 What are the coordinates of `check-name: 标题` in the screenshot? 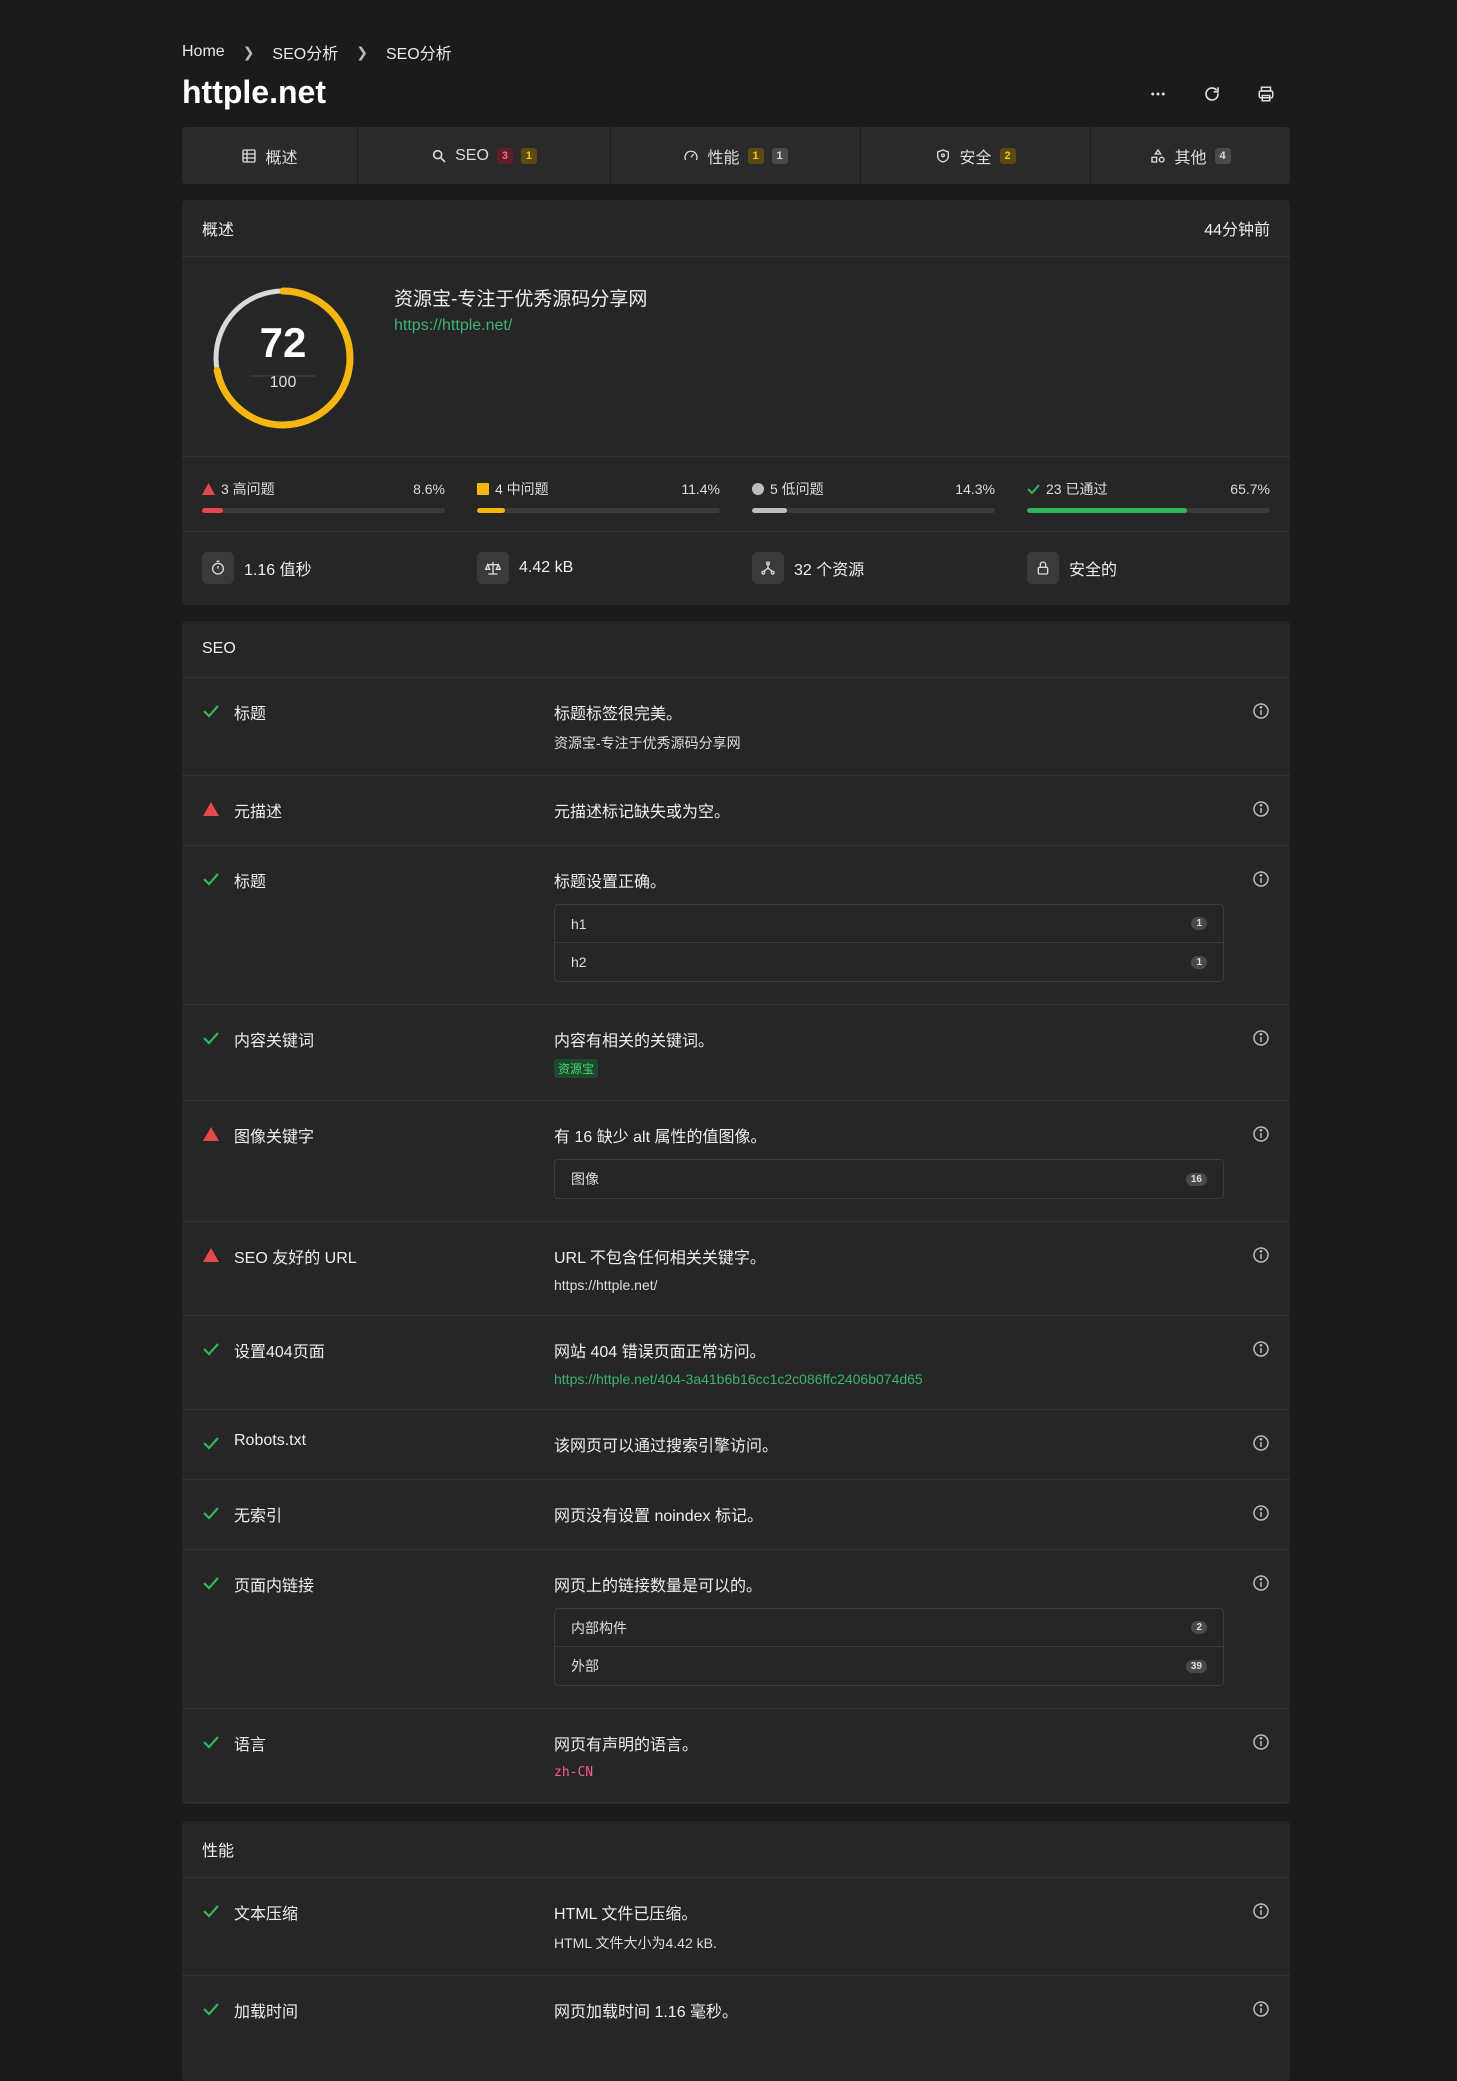 It's located at (250, 882).